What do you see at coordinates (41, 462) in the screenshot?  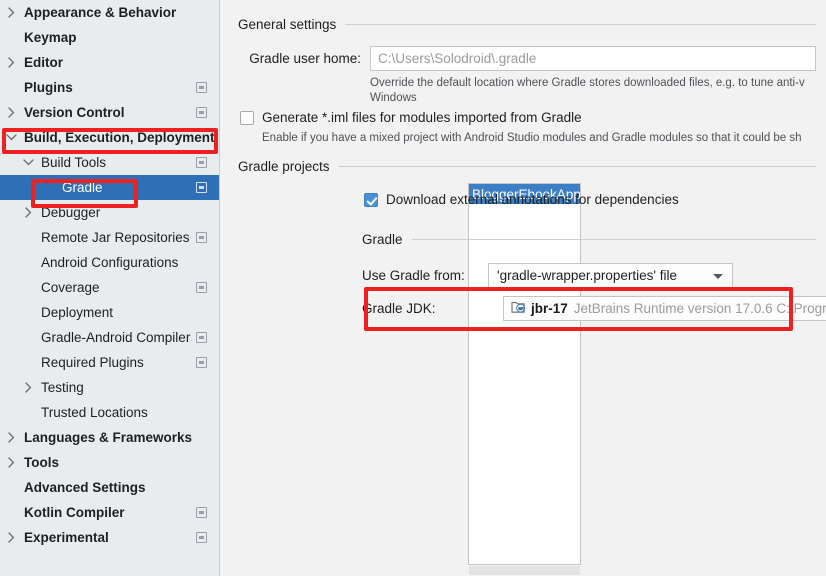 I see `sidebar-item-label: Tools` at bounding box center [41, 462].